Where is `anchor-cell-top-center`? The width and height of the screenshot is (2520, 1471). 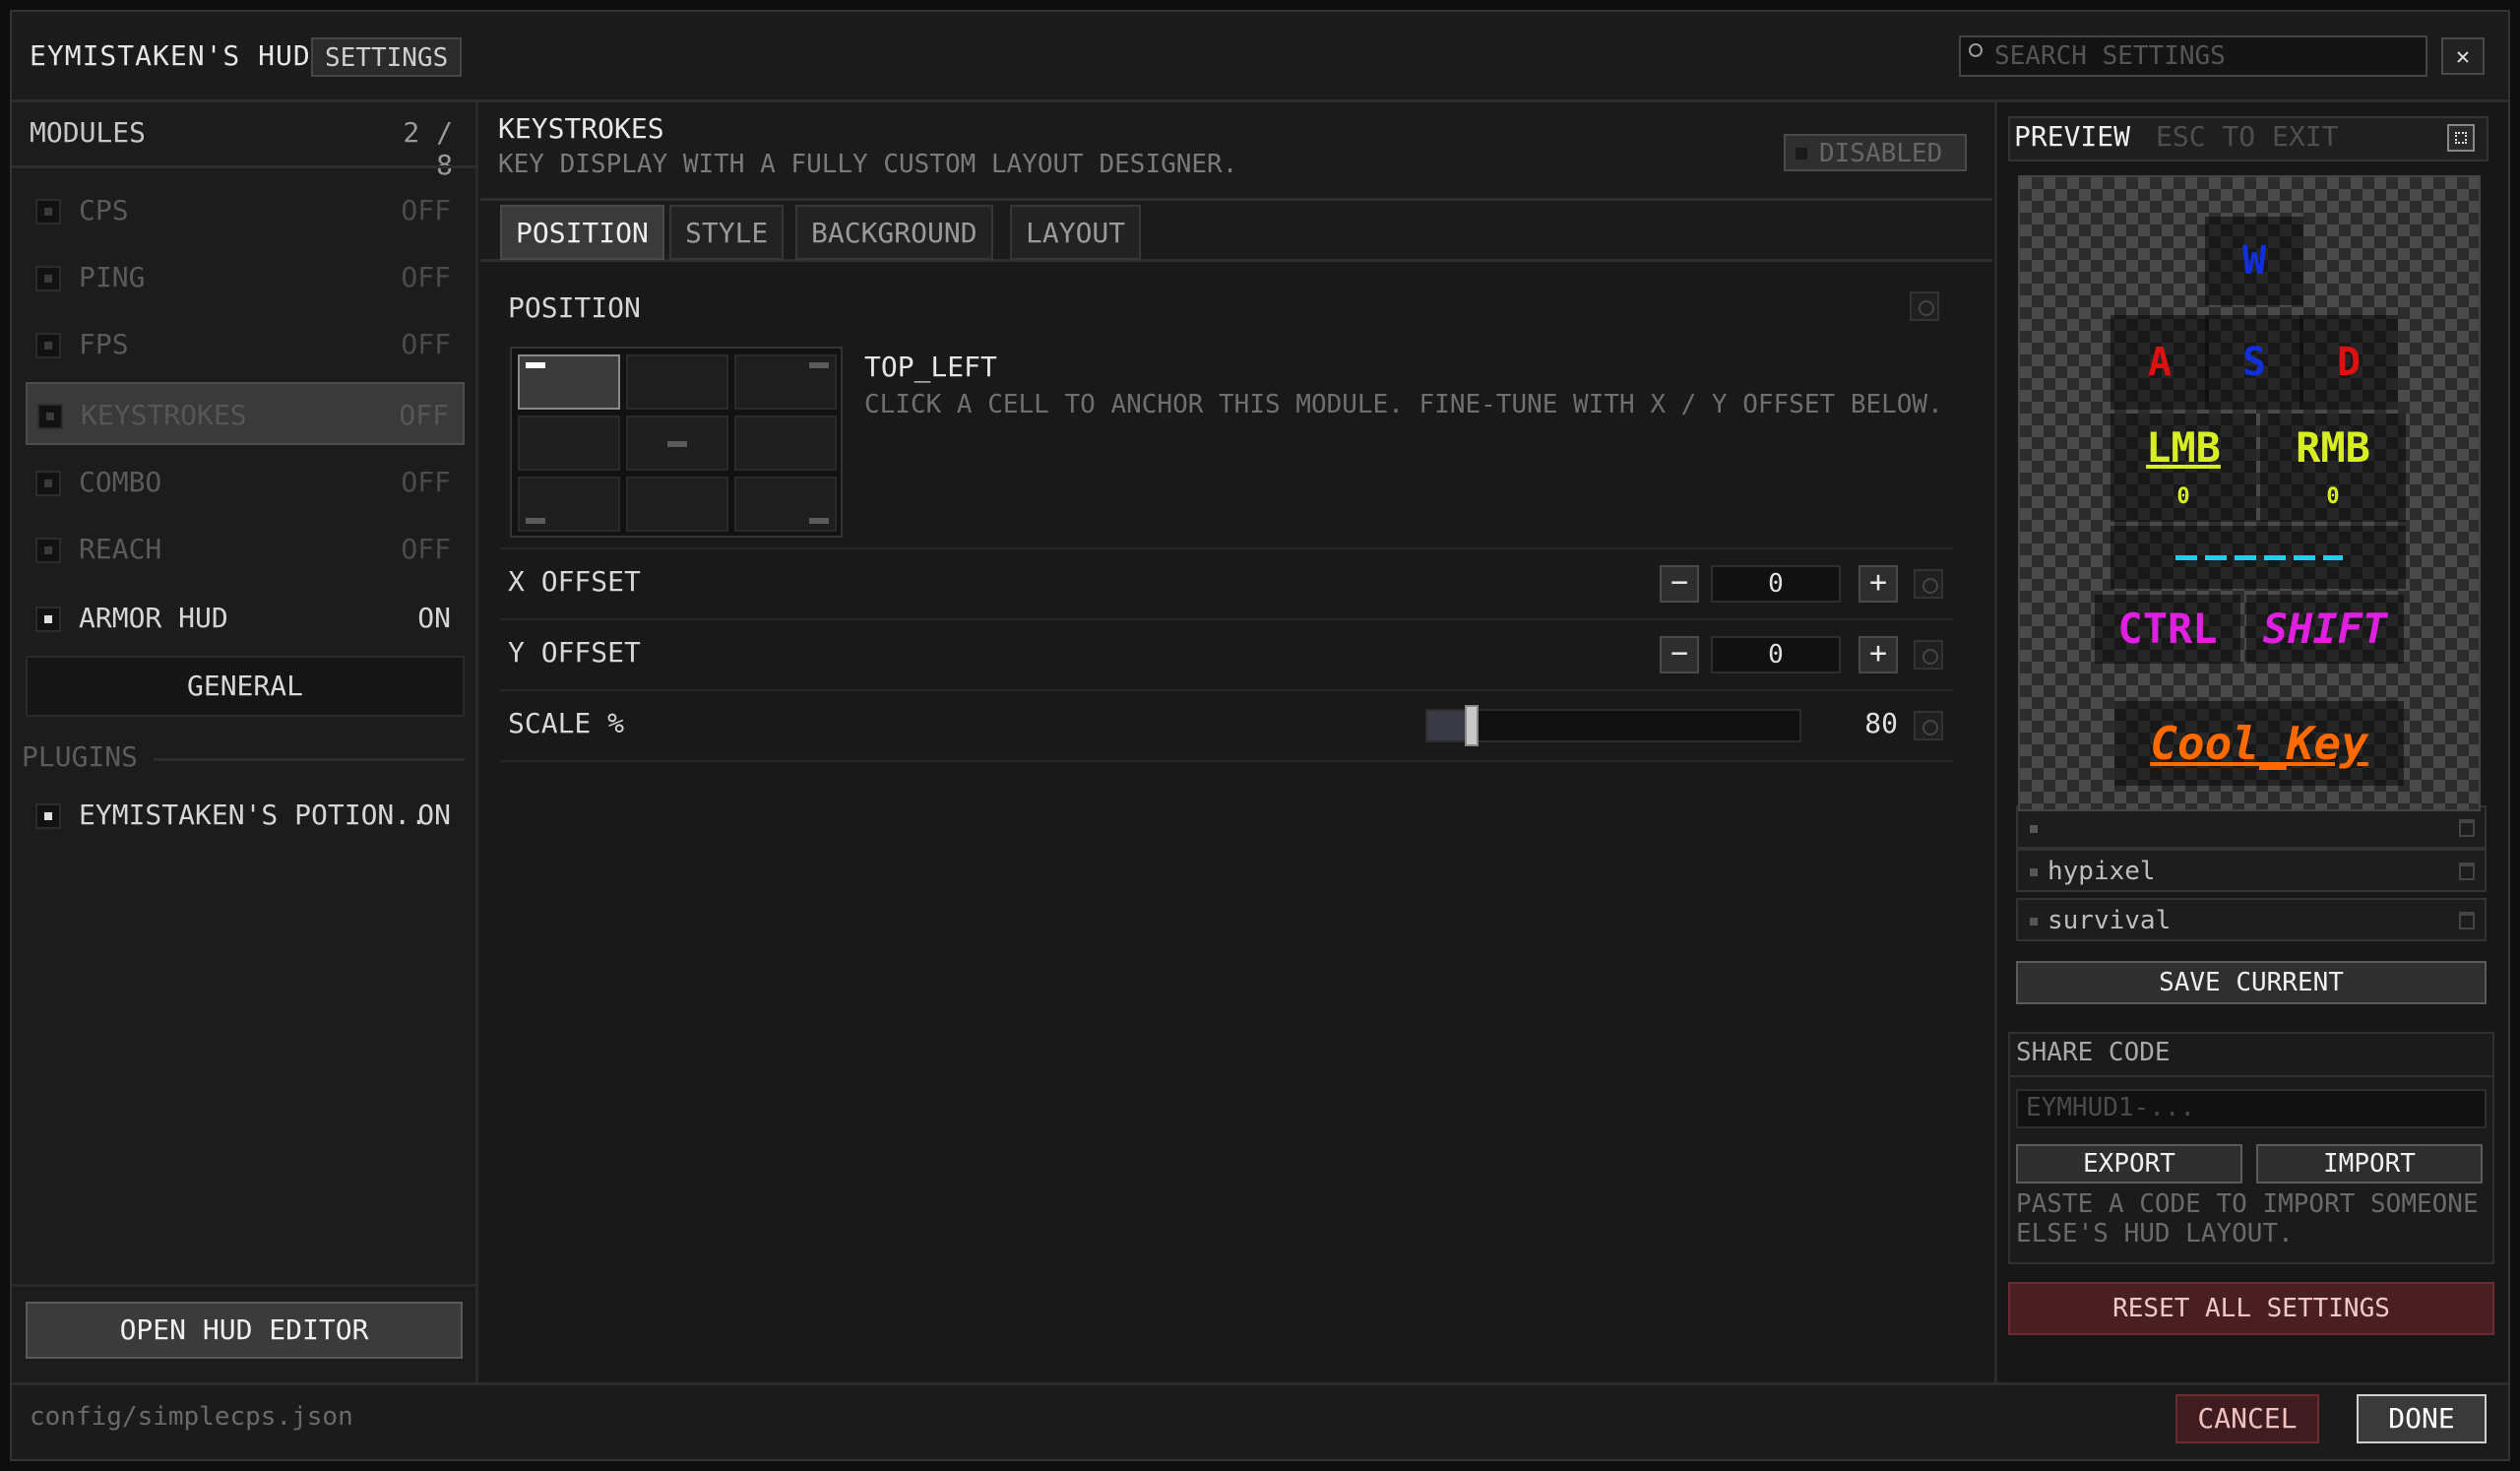 anchor-cell-top-center is located at coordinates (677, 382).